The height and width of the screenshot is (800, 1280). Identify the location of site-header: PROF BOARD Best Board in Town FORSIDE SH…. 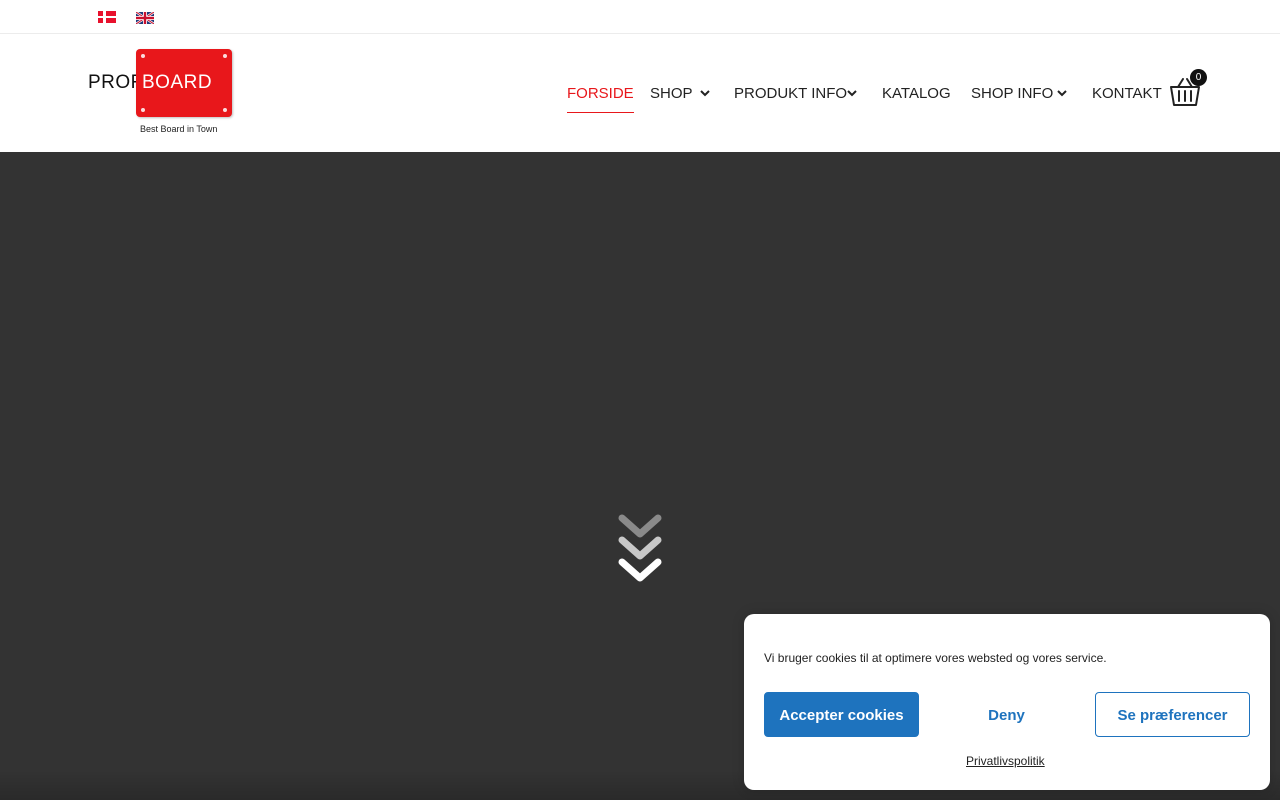
(640, 93).